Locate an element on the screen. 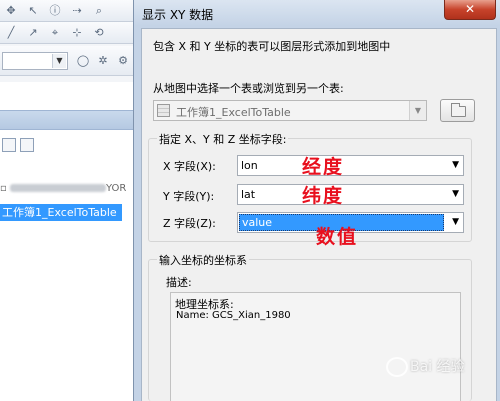  selected-layer-item: 工作簿1_ExcelToTable is located at coordinates (61, 212).